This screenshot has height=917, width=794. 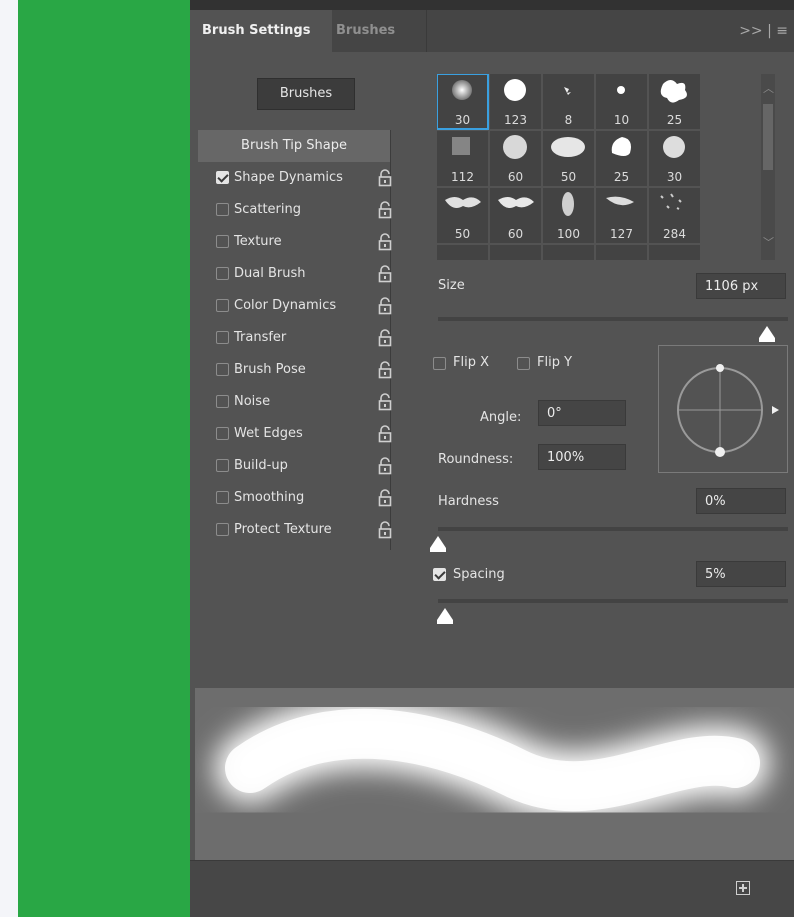 What do you see at coordinates (462, 234) in the screenshot?
I see `brush-size-label: 50` at bounding box center [462, 234].